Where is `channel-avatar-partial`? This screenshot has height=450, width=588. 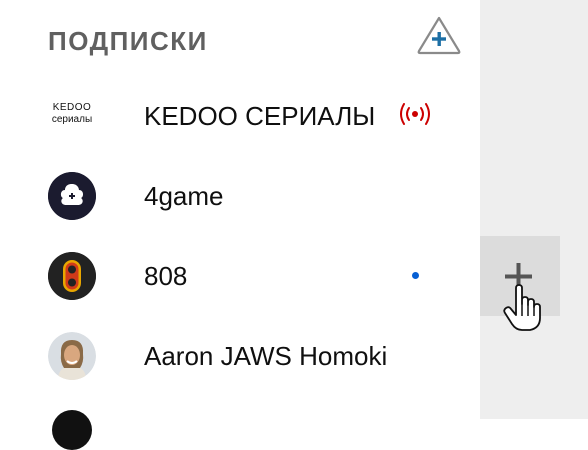 channel-avatar-partial is located at coordinates (72, 430).